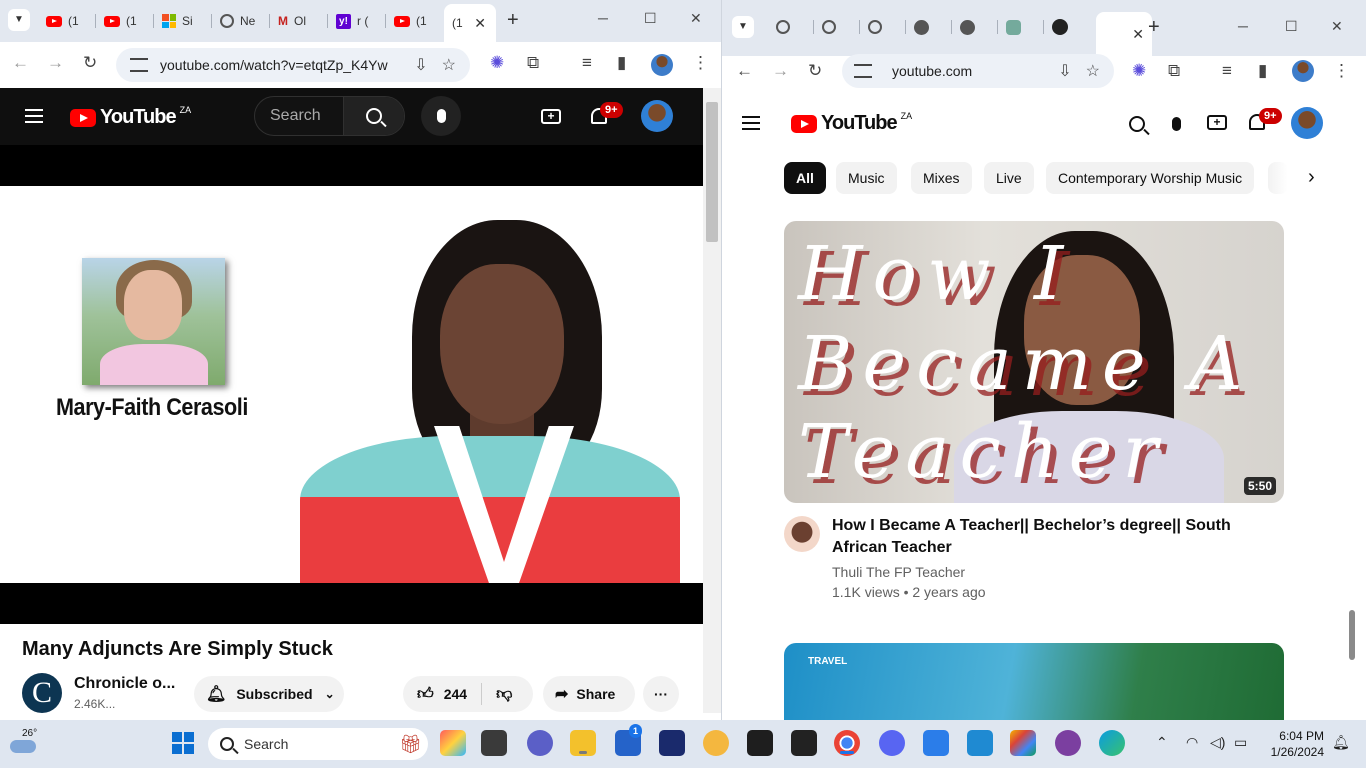 The width and height of the screenshot is (1366, 768). I want to click on tab-chatgpt, so click(1021, 27).